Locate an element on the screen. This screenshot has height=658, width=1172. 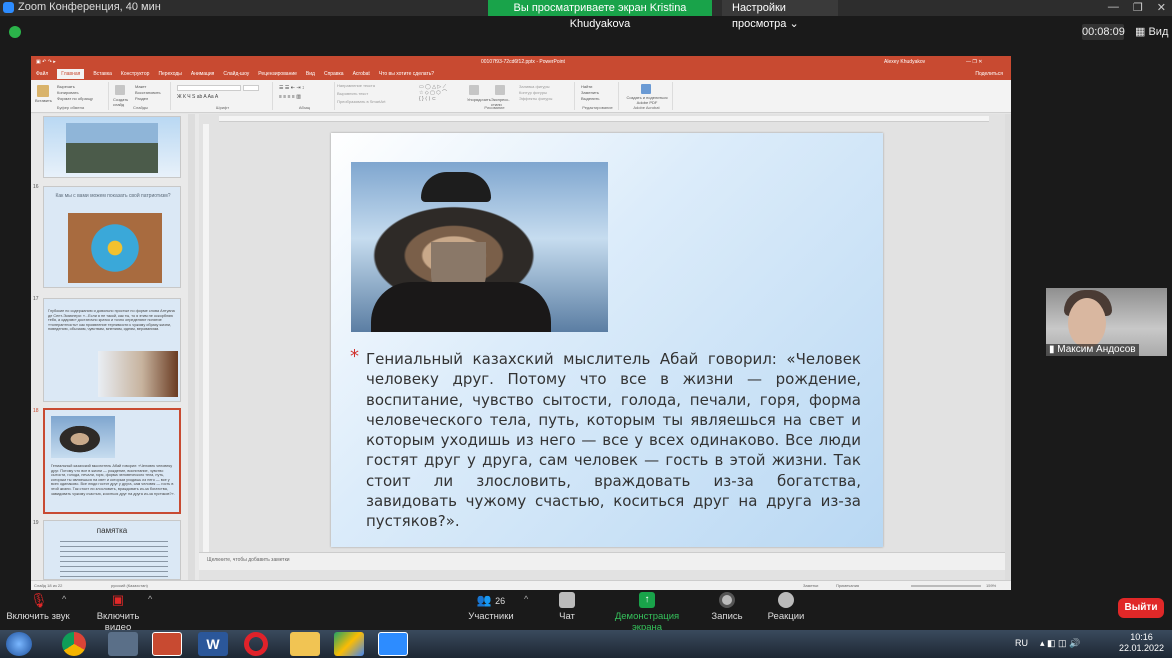
shape-fill-button: Заливка фигуры is located at coordinates (534, 86).